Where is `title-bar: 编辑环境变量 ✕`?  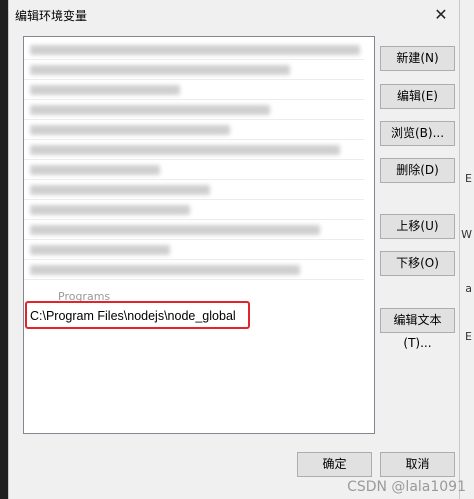 title-bar: 编辑环境变量 ✕ is located at coordinates (234, 15).